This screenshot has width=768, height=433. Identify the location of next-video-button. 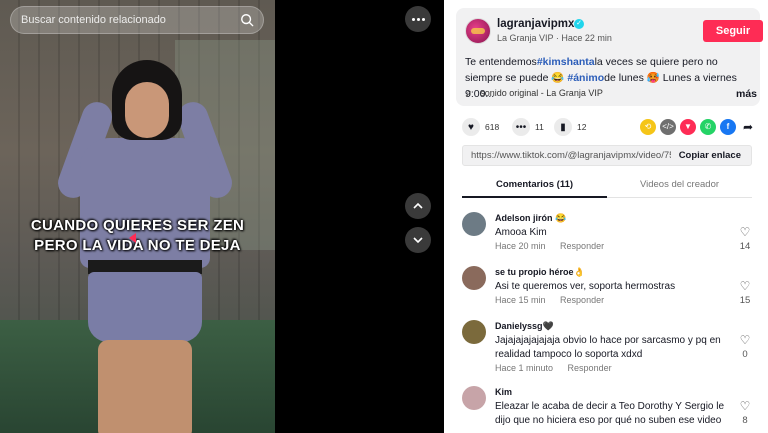
(418, 240).